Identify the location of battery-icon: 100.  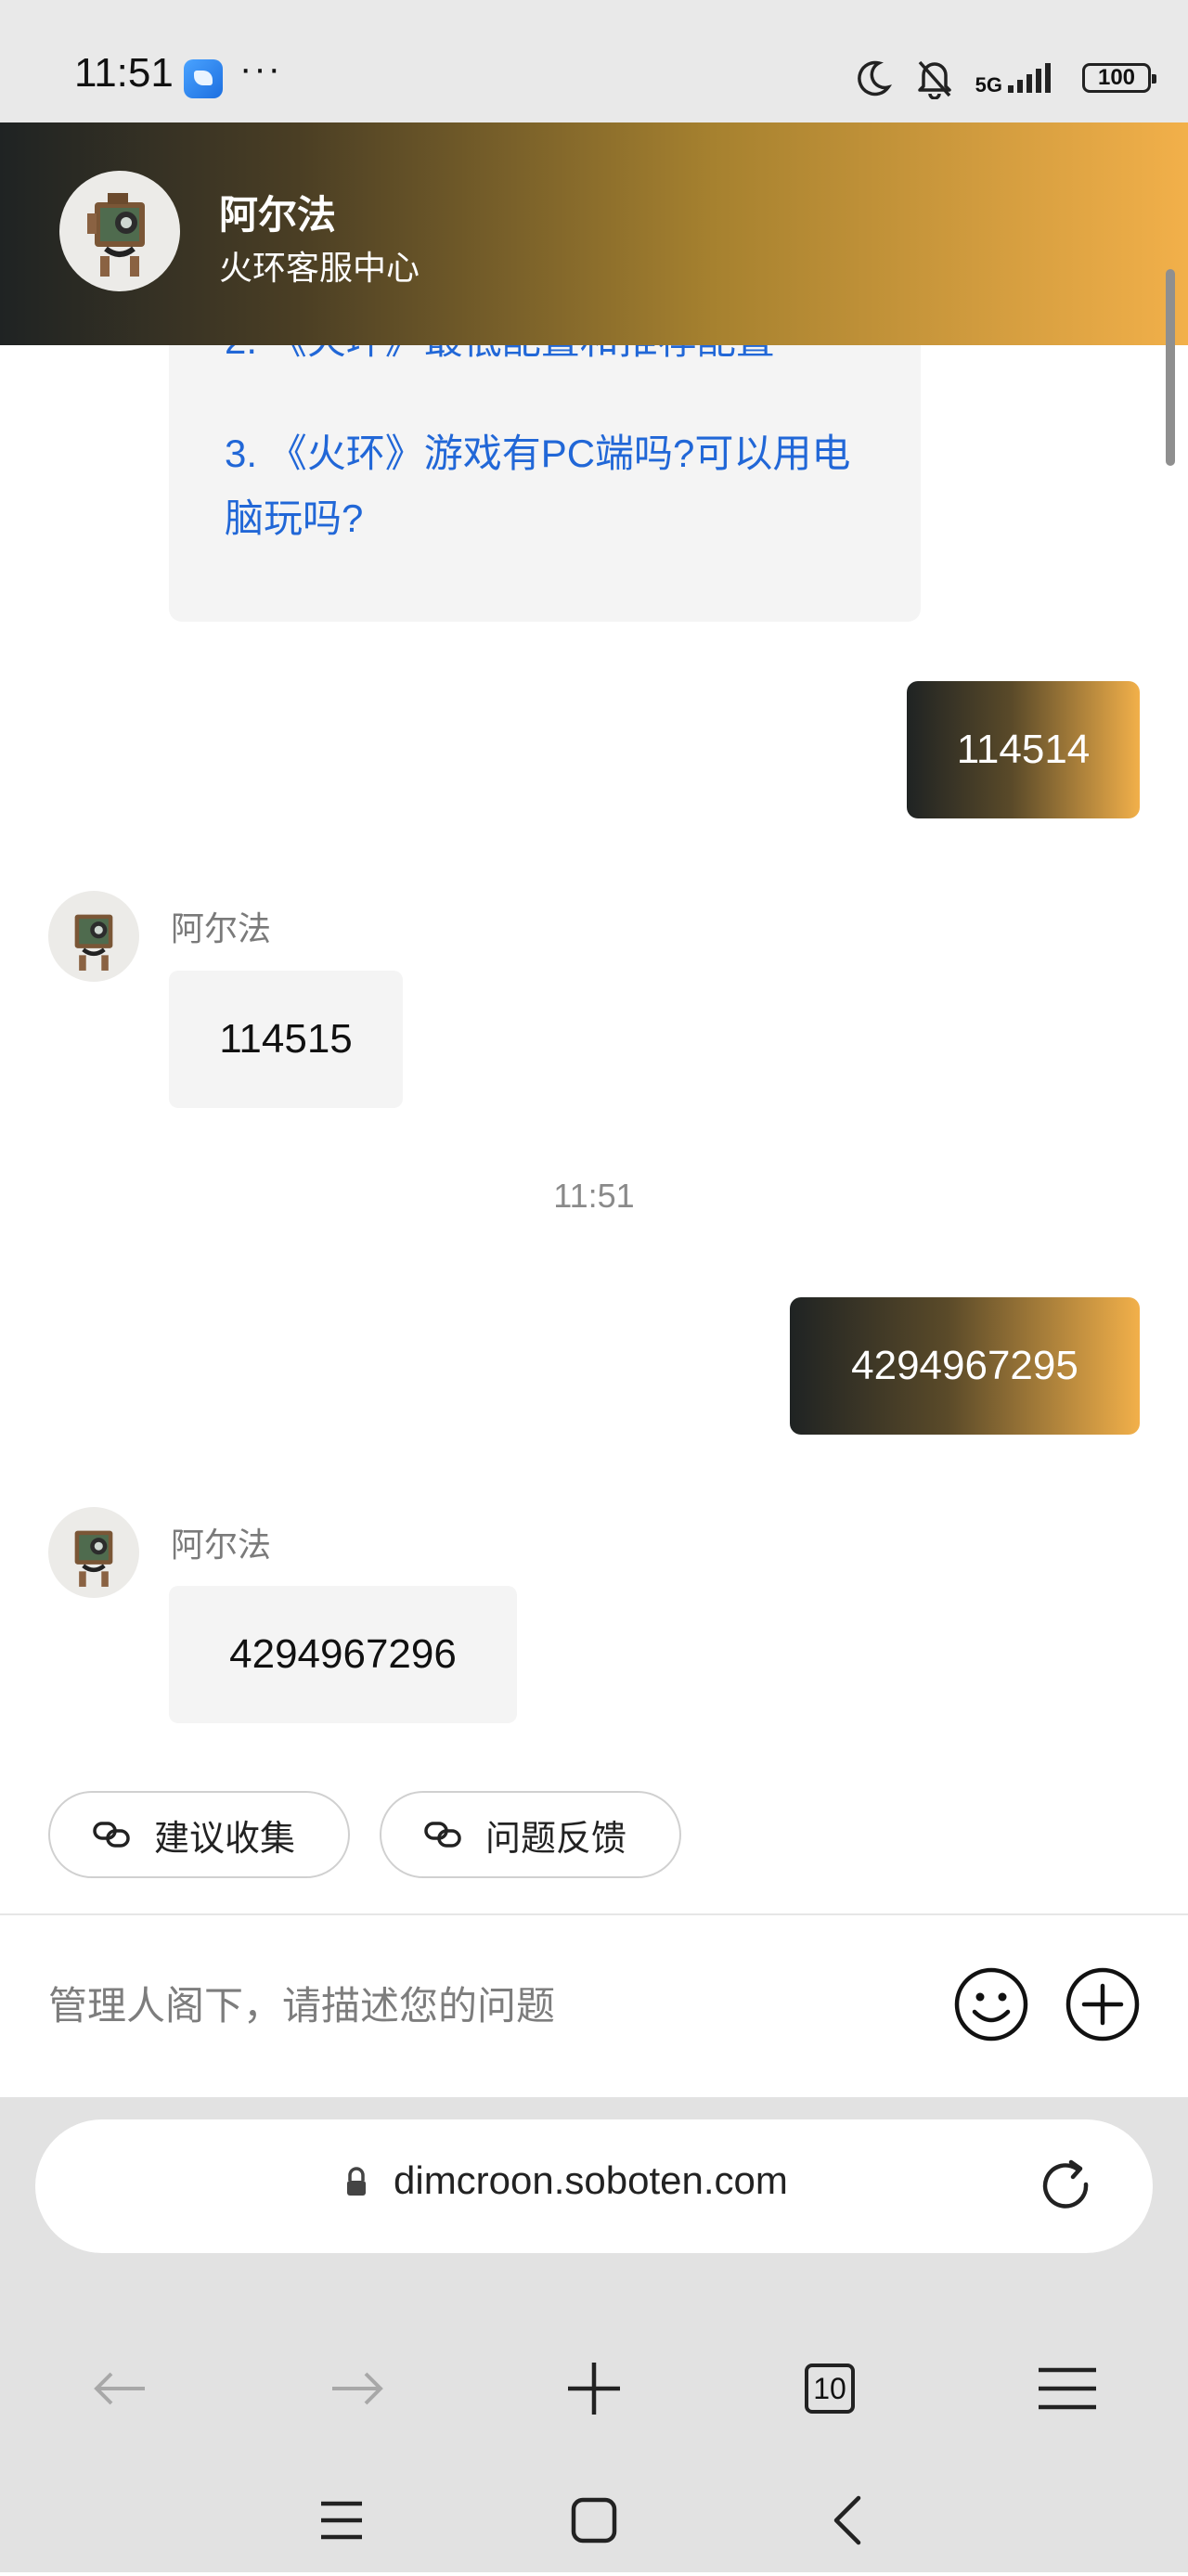
(1119, 78).